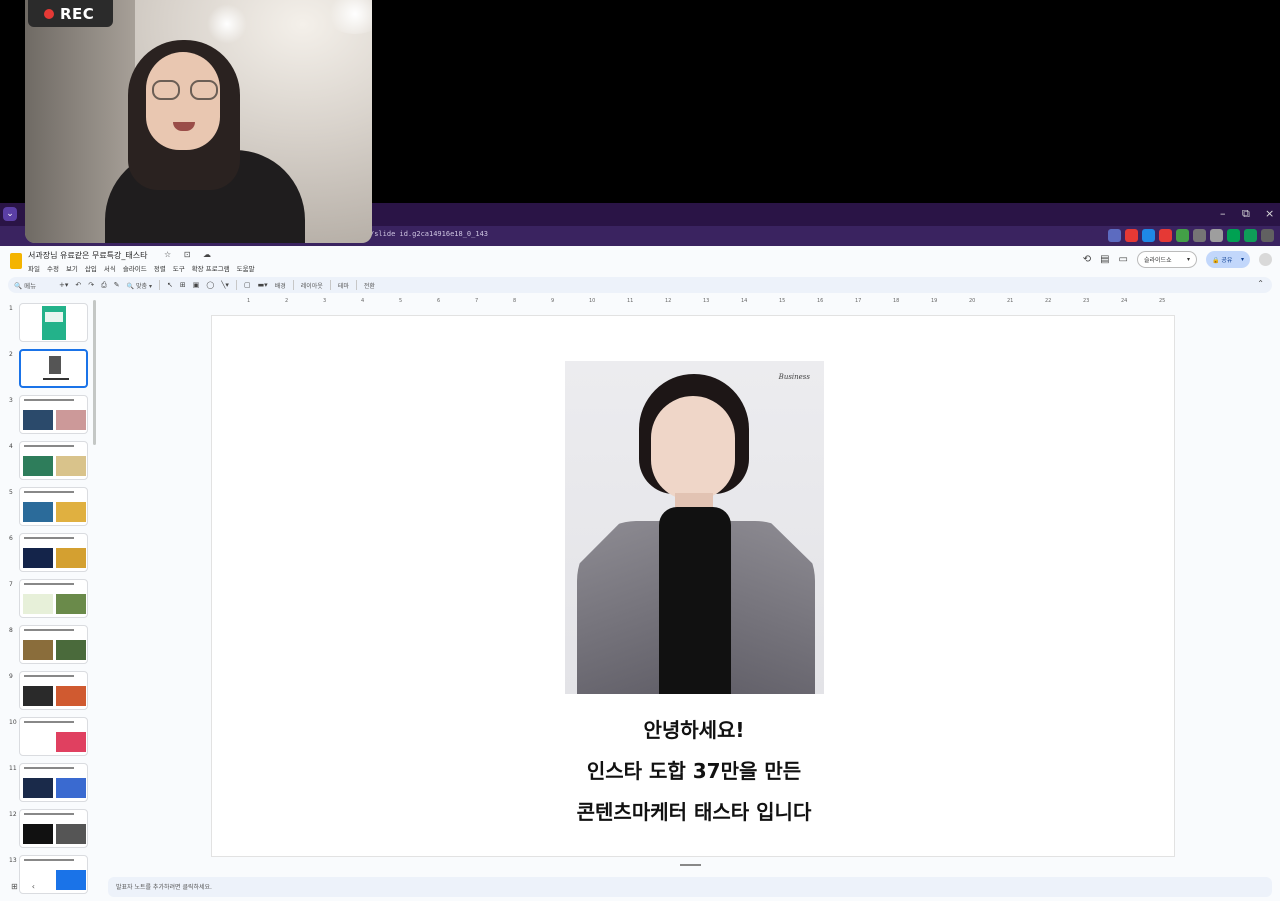 The image size is (1280, 901). Describe the element at coordinates (91, 268) in the screenshot. I see `menu-item: 삽입` at that location.